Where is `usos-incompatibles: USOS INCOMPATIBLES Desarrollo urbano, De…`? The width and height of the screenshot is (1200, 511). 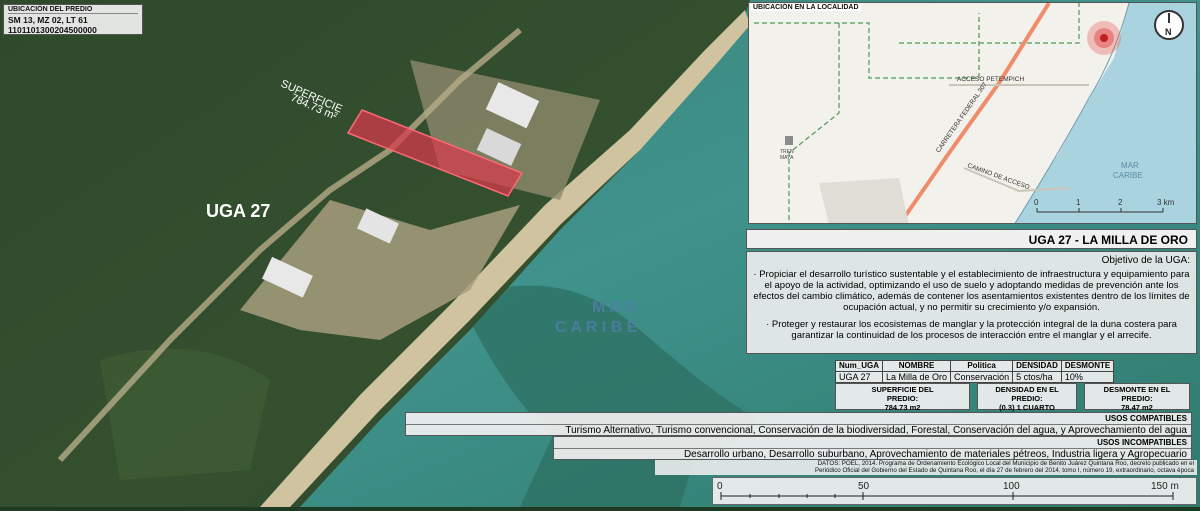 usos-incompatibles: USOS INCOMPATIBLES Desarrollo urbano, De… is located at coordinates (872, 448).